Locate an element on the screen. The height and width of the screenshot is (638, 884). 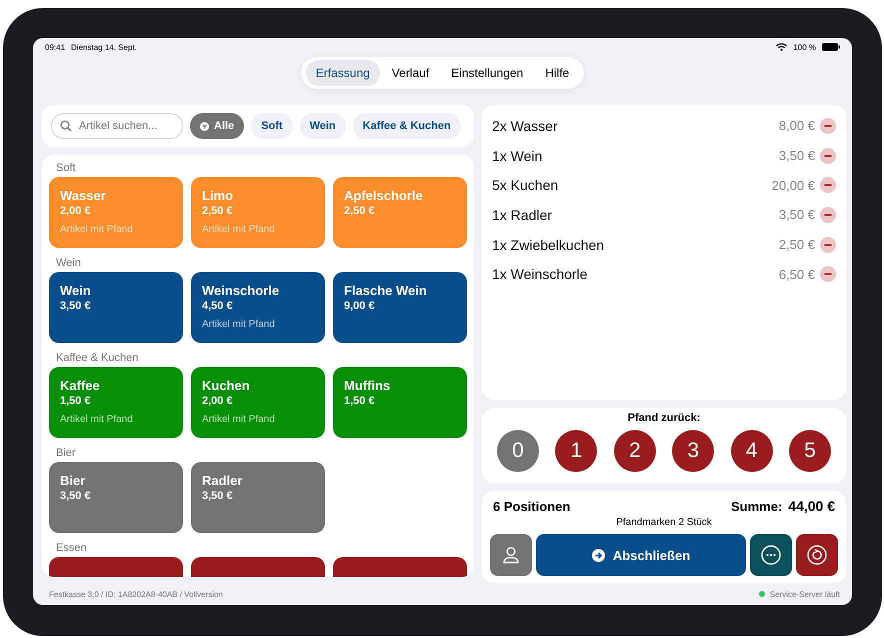
product-card: Radler 3,50 € is located at coordinates (258, 497).